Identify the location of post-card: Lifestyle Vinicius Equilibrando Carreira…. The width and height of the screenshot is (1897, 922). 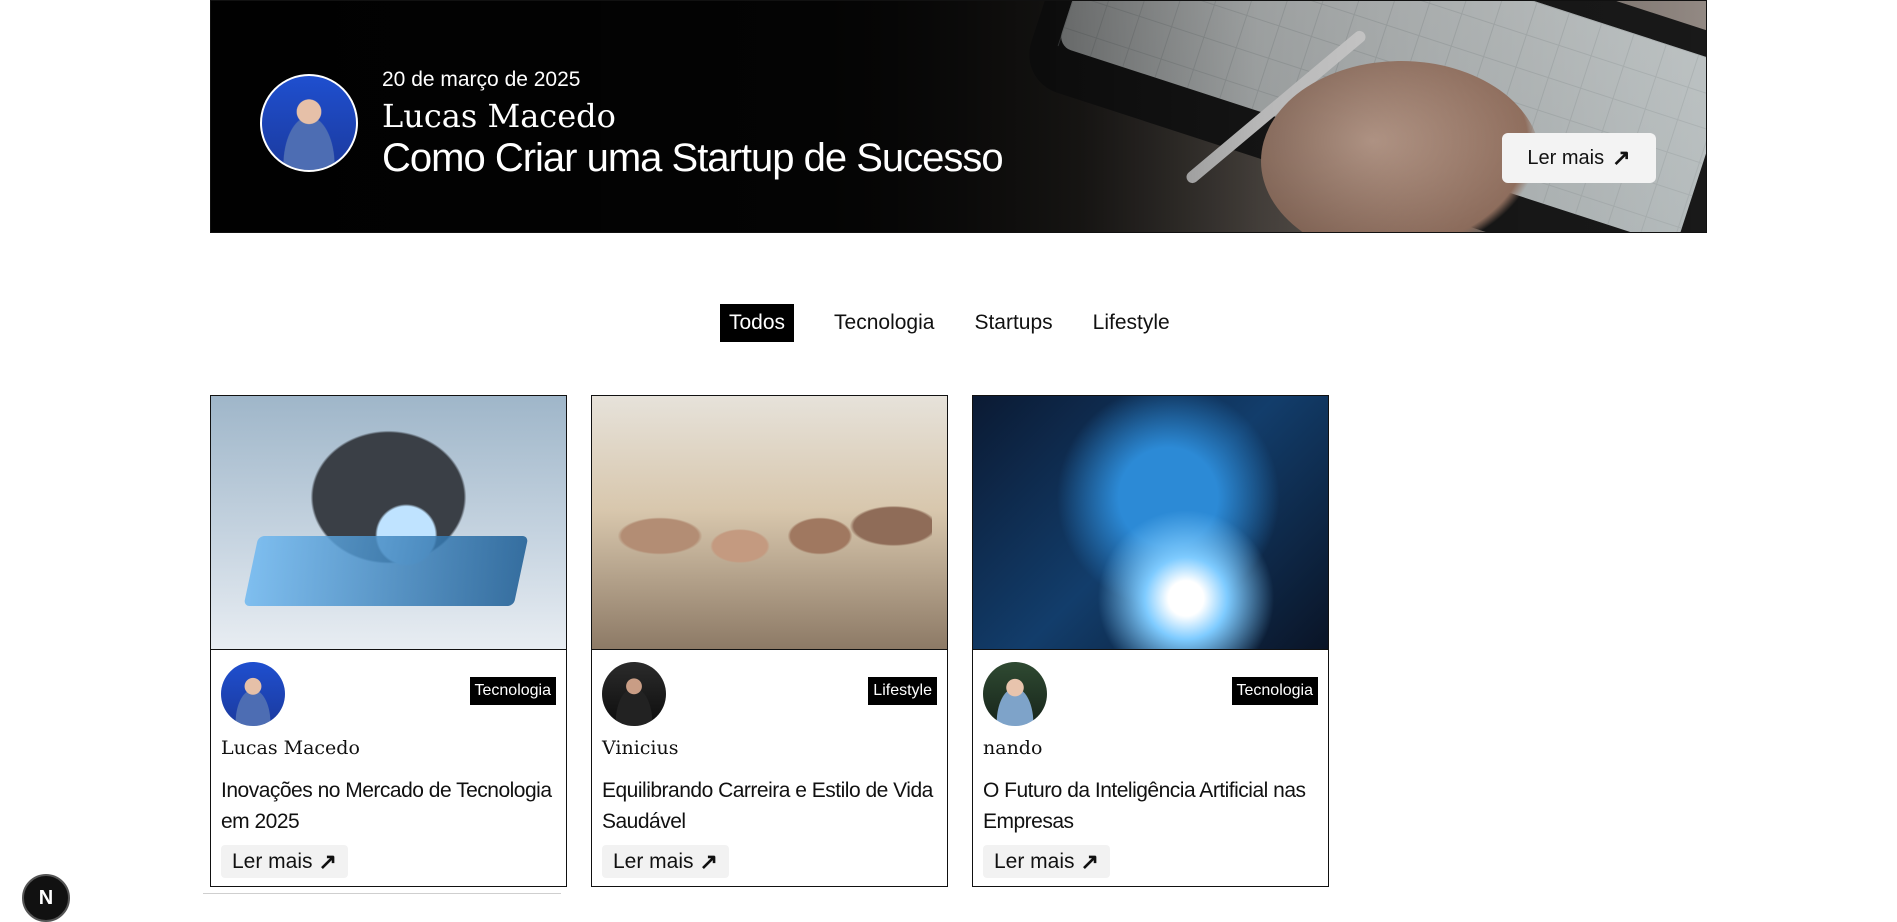
(769, 641).